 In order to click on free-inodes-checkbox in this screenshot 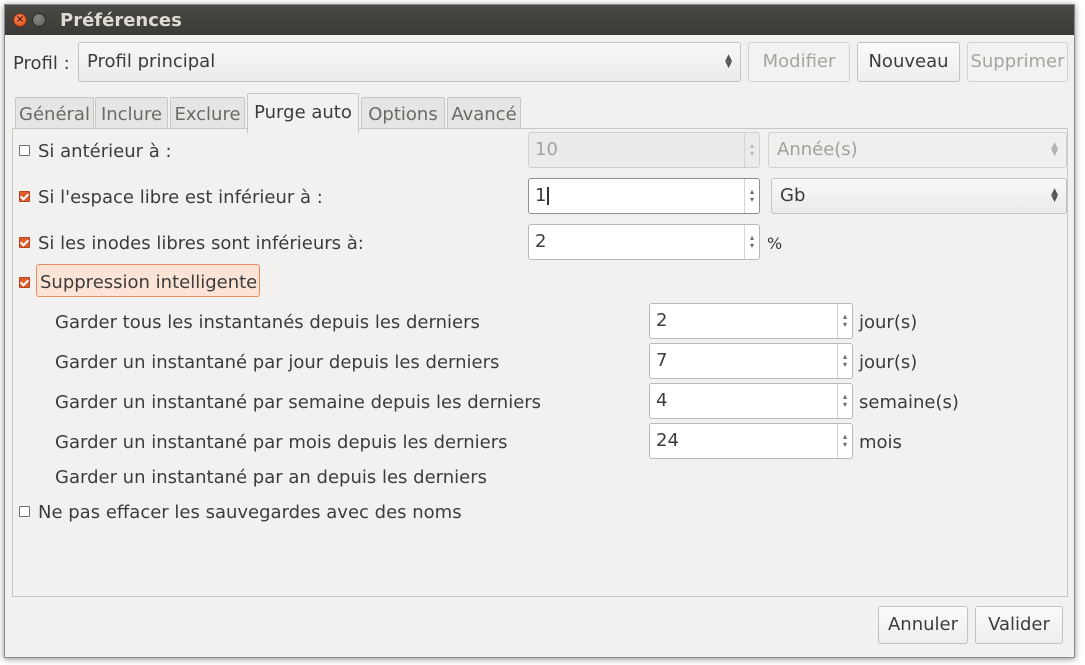, I will do `click(24, 242)`.